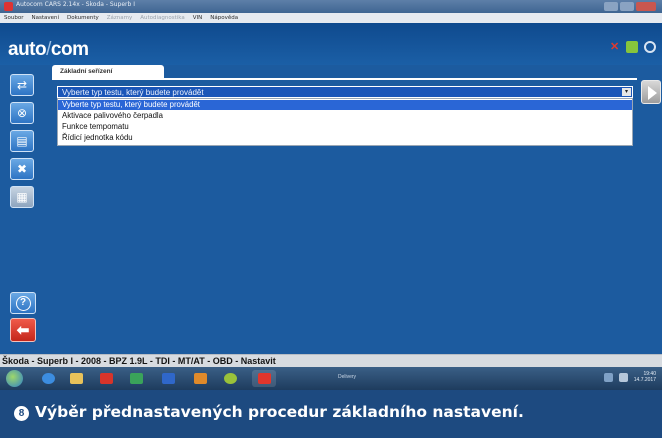 Image resolution: width=662 pixels, height=438 pixels. Describe the element at coordinates (86, 71) in the screenshot. I see `tab-basic-adjustment-label: Základní seřízení` at that location.